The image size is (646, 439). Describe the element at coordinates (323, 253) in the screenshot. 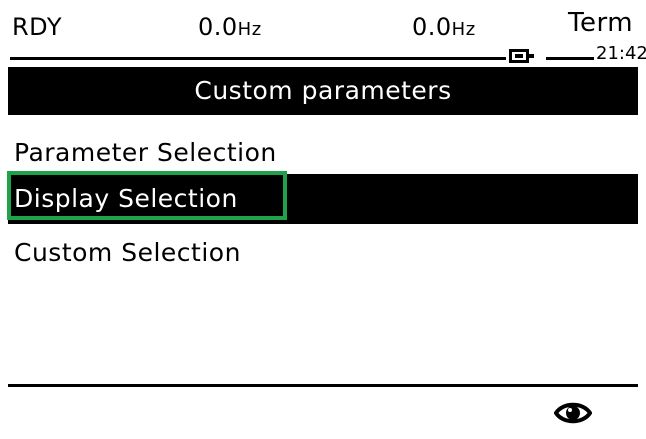

I see `menu-item-custom-selection: Custom Selection` at that location.